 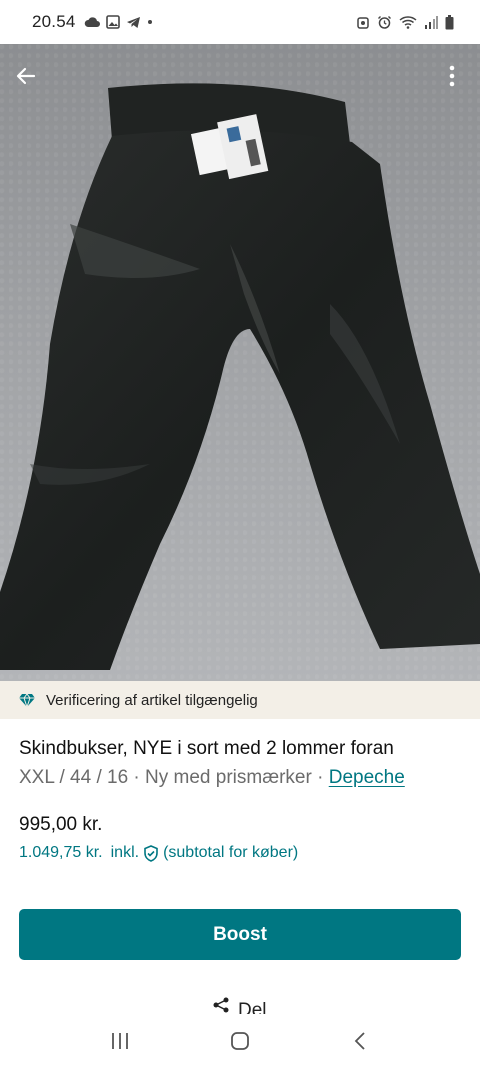 I want to click on back-button, so click(x=26, y=76).